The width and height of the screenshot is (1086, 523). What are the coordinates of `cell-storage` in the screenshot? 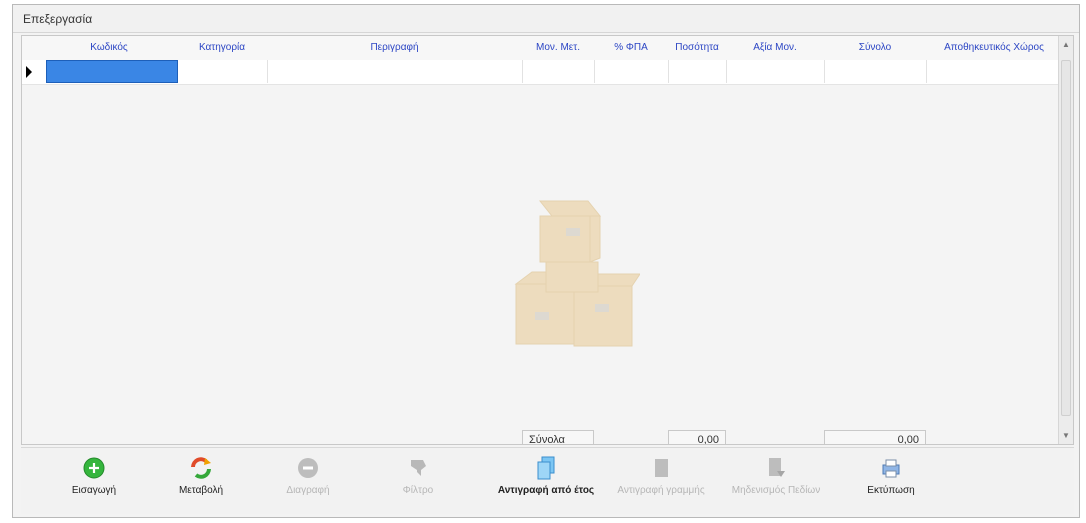 It's located at (994, 71).